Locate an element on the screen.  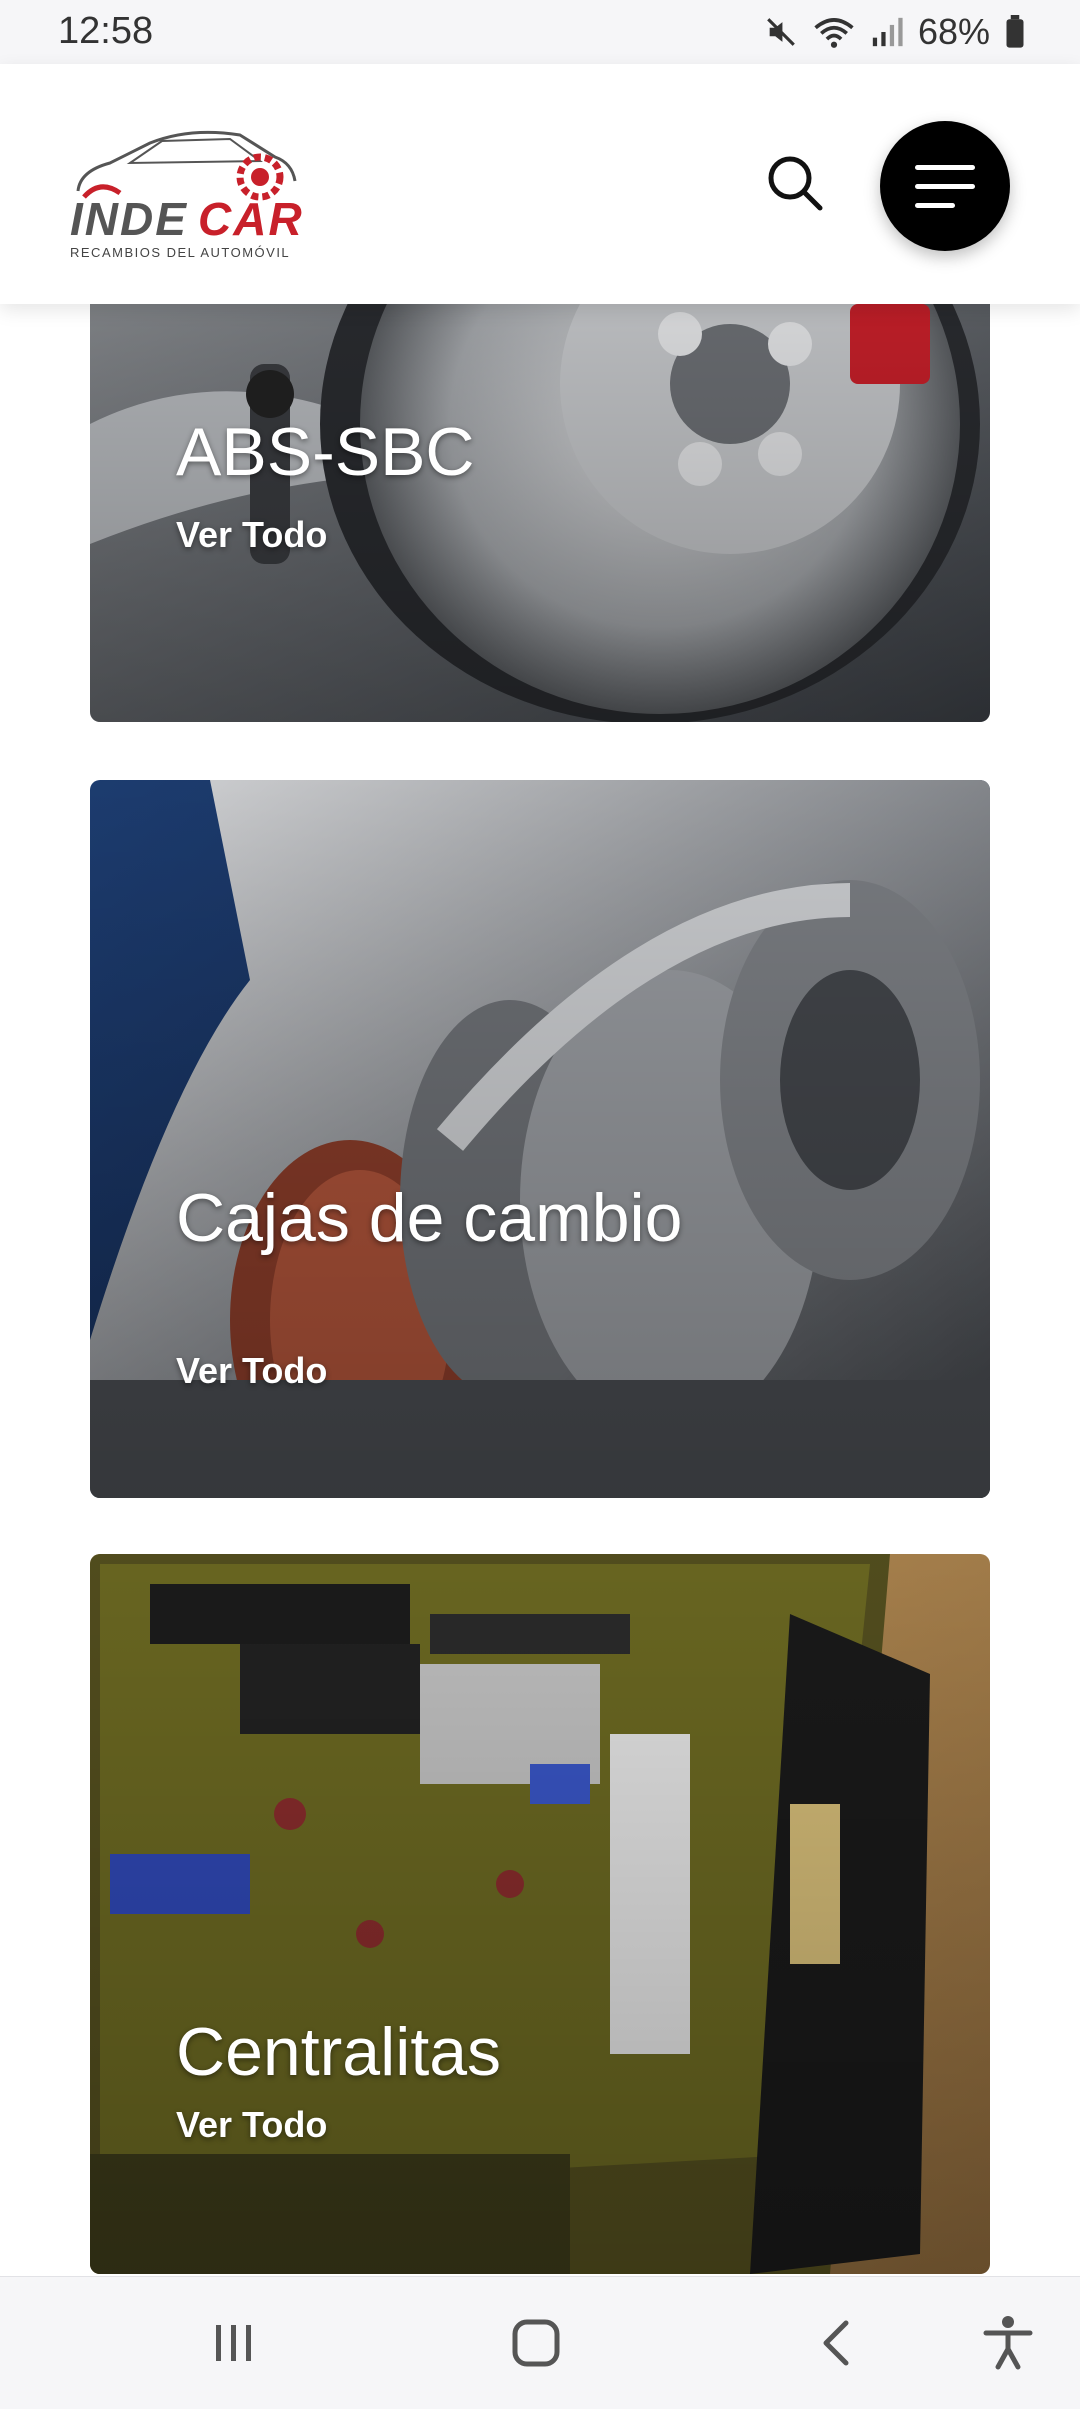
search-button is located at coordinates (795, 183).